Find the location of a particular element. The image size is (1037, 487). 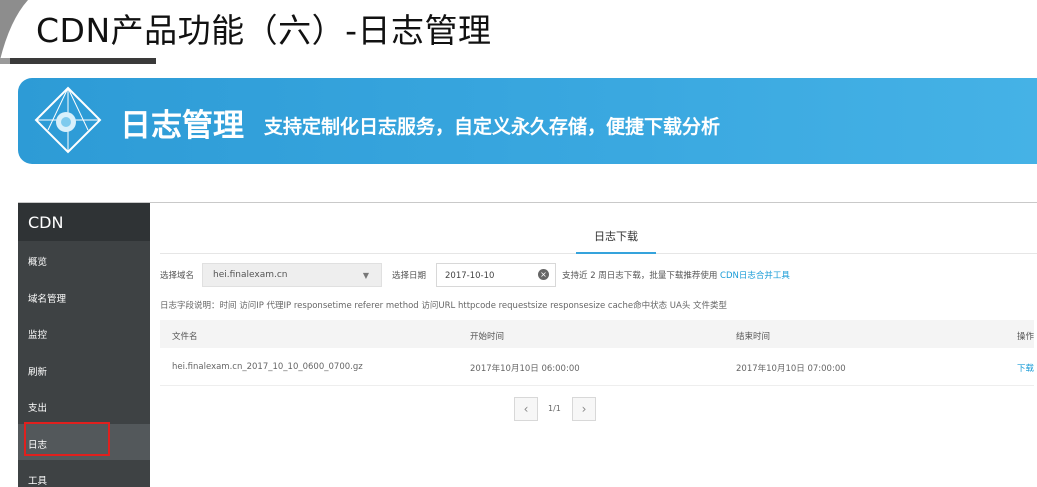

sidebar-brand: CDN is located at coordinates (84, 222).